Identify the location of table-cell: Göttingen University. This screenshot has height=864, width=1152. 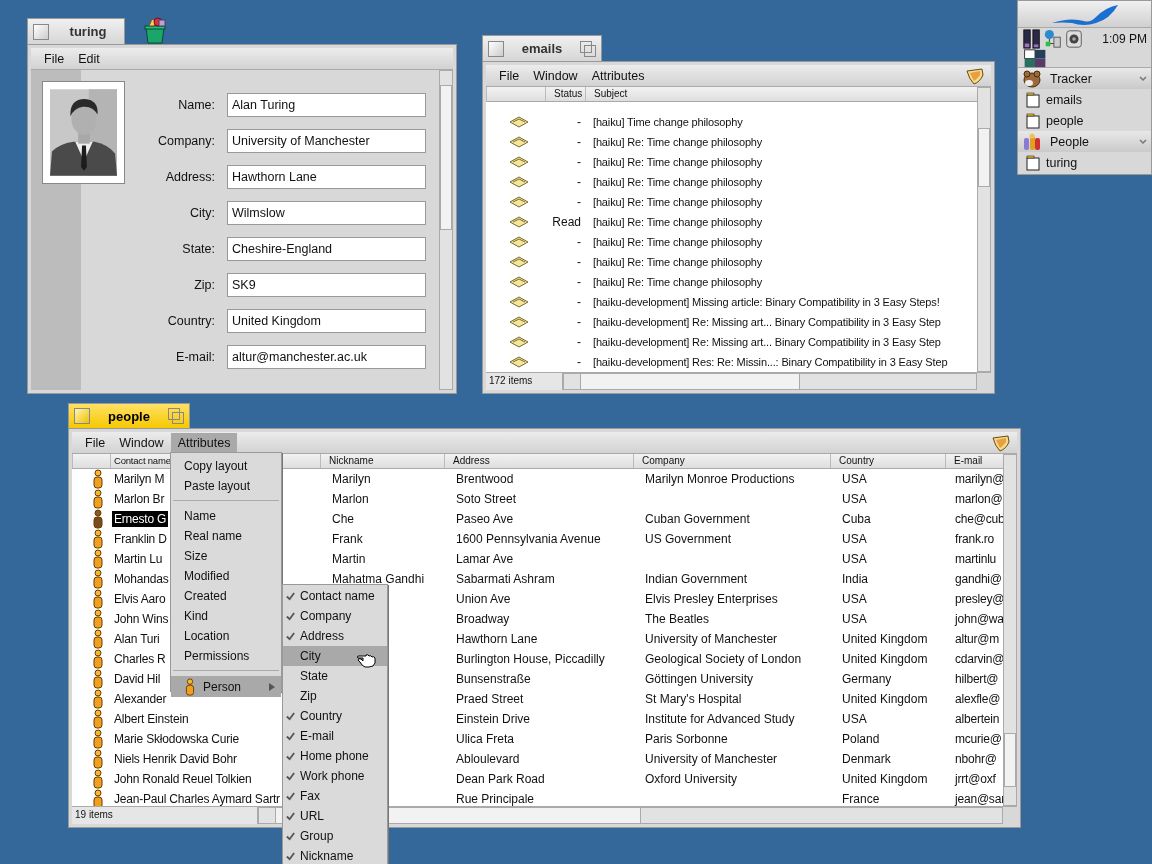
(699, 679).